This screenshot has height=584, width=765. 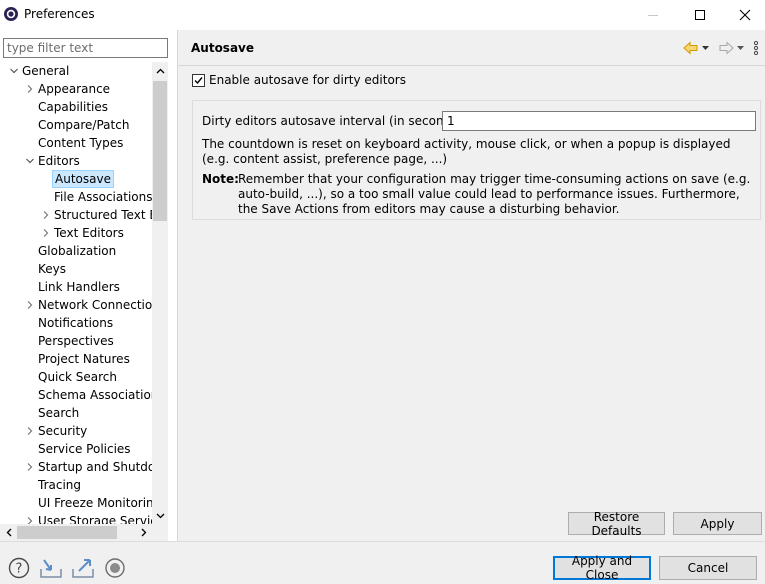 I want to click on tree-item: Startup and Shutdow, so click(x=76, y=467).